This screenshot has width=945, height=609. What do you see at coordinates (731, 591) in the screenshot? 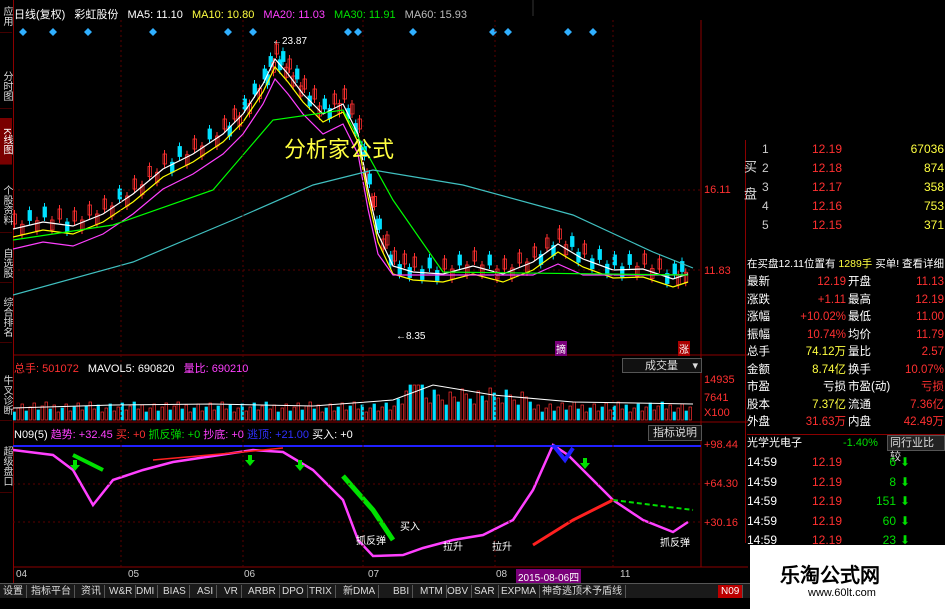
I see `indicator-tab: N09` at bounding box center [731, 591].